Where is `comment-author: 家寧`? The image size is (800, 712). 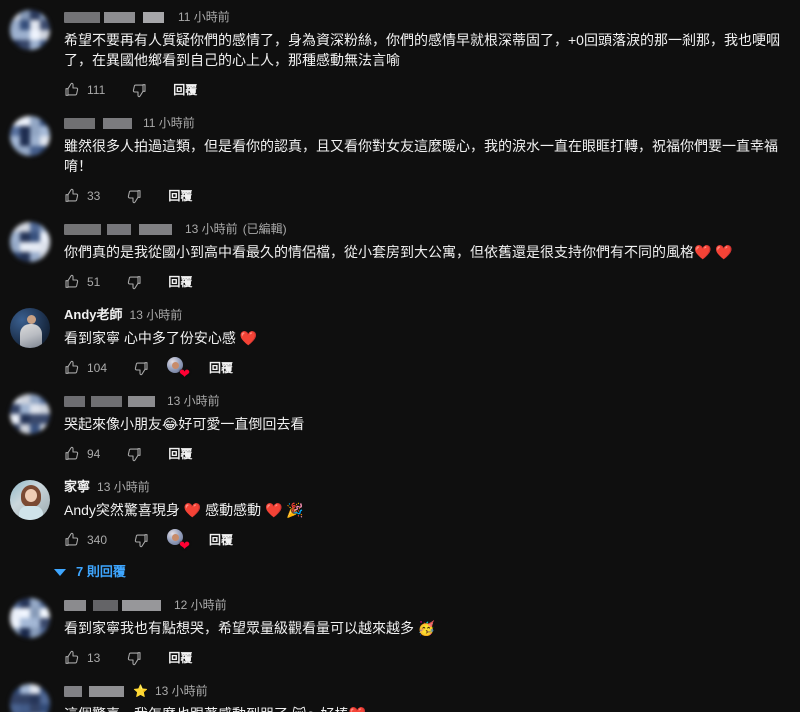
comment-author: 家寧 is located at coordinates (77, 487).